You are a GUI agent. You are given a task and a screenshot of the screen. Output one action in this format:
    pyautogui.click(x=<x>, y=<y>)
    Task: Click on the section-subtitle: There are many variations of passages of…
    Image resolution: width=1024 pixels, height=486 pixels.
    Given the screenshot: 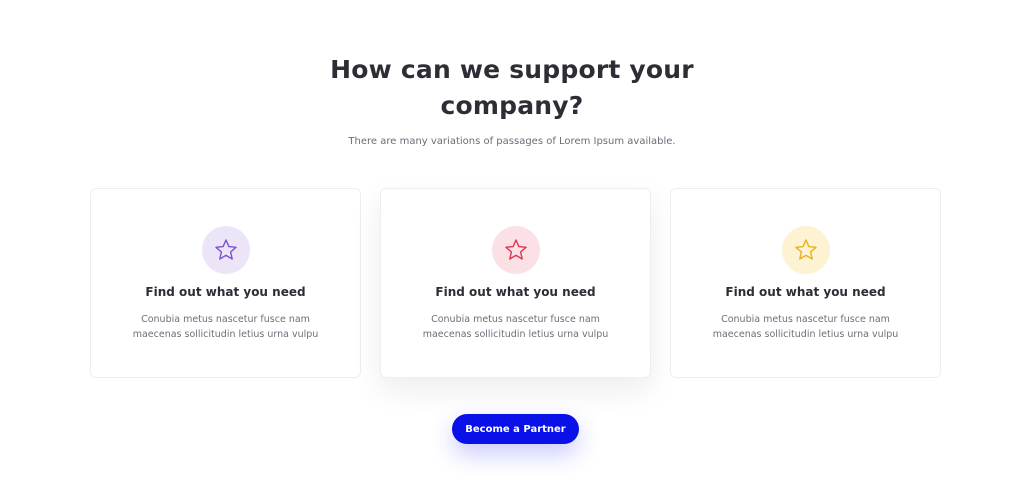 What is the action you would take?
    pyautogui.click(x=512, y=141)
    